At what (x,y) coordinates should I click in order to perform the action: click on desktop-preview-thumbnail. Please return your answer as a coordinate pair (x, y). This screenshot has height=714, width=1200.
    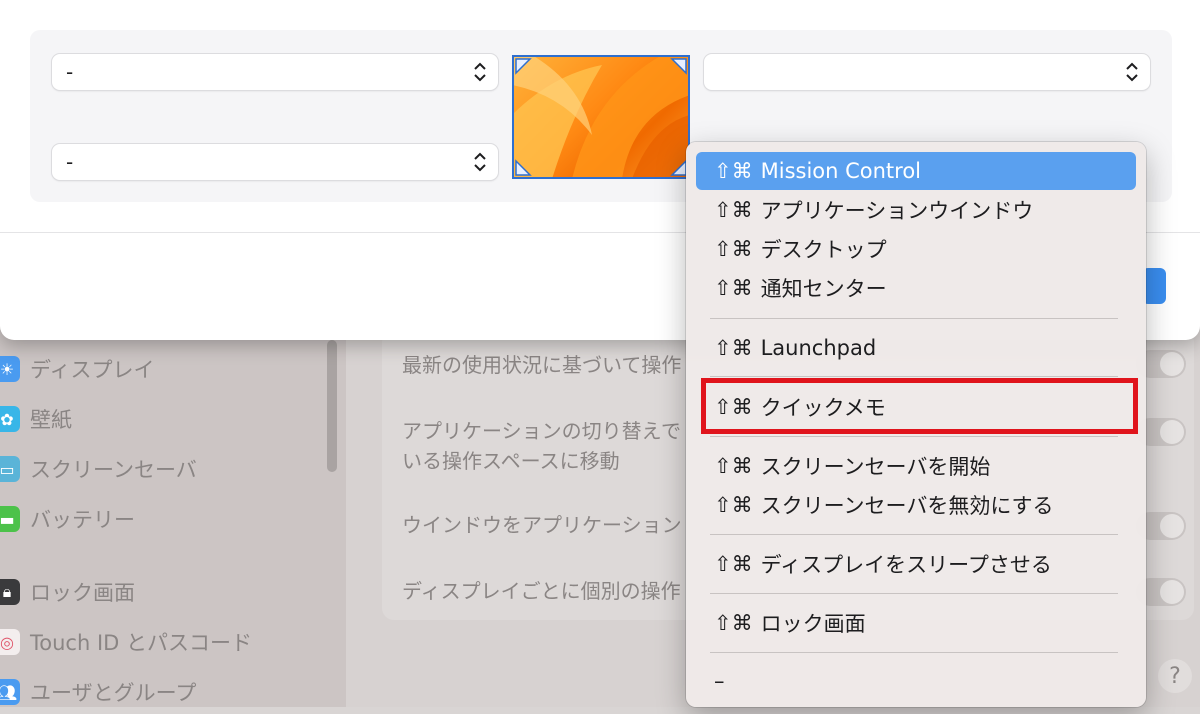
    Looking at the image, I should click on (601, 117).